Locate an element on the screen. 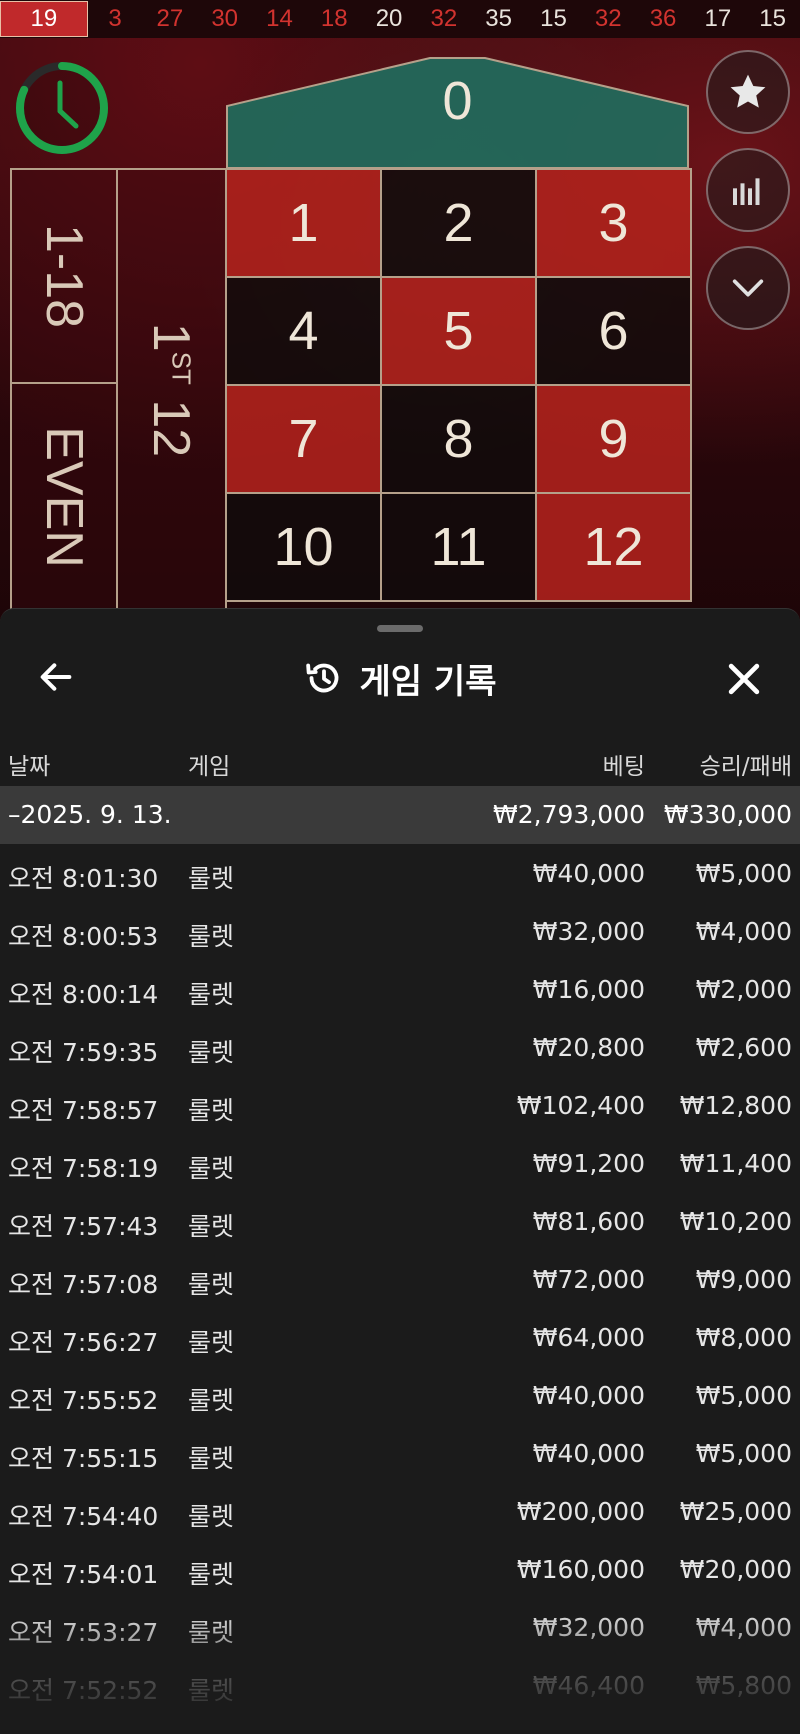  collapse-button is located at coordinates (748, 288).